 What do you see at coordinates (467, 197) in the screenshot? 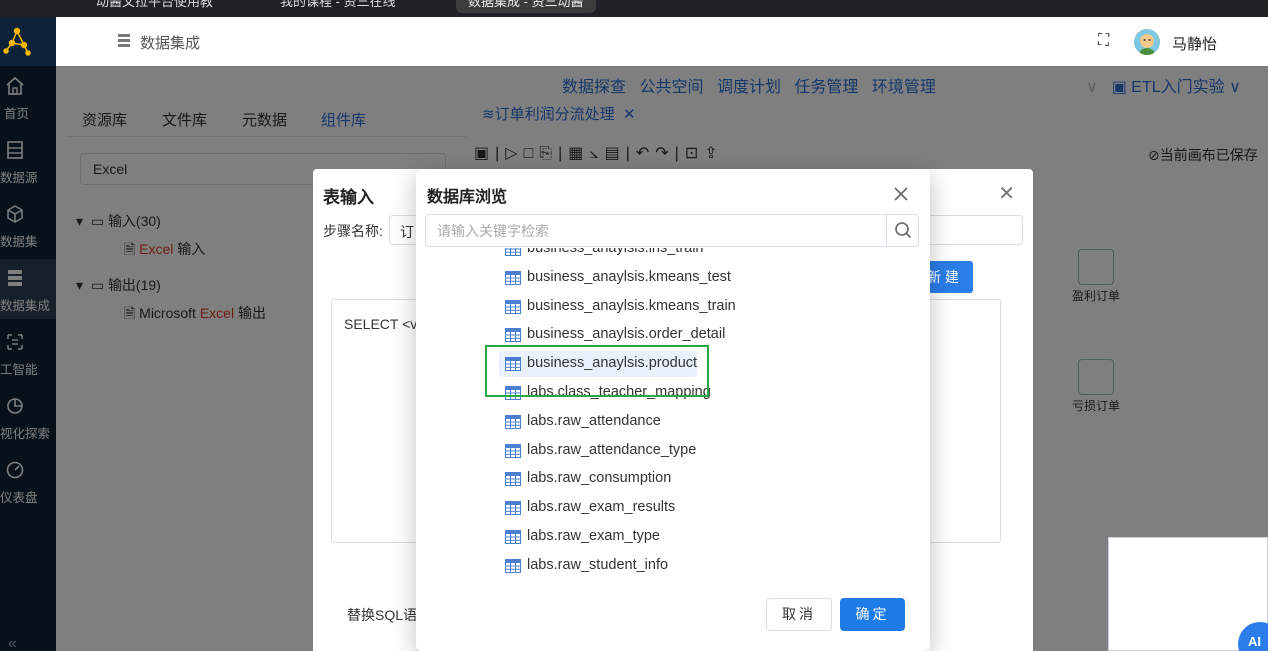
I see `dialog-title: 数据库浏览` at bounding box center [467, 197].